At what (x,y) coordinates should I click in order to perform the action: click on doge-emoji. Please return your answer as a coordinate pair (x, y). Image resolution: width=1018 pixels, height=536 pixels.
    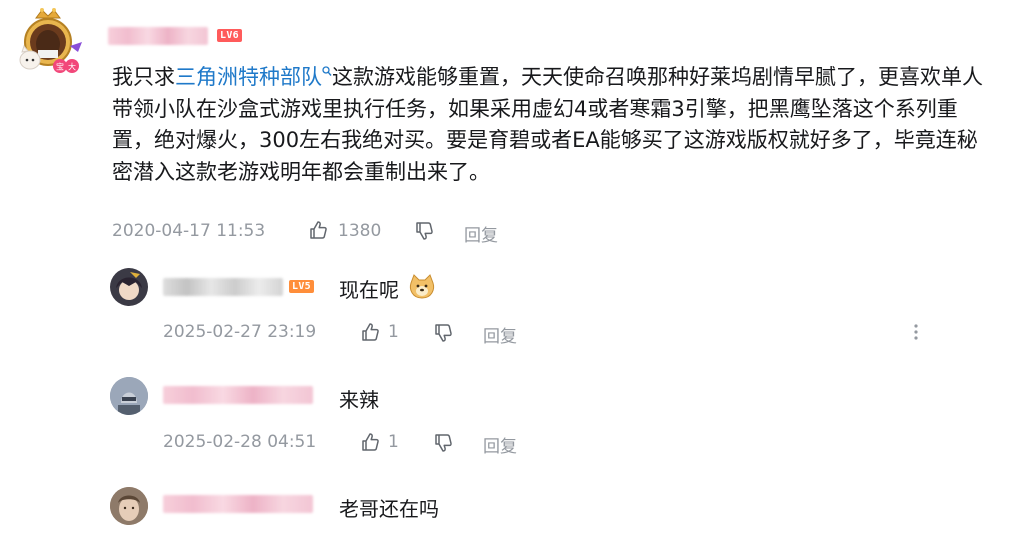
    Looking at the image, I should click on (422, 287).